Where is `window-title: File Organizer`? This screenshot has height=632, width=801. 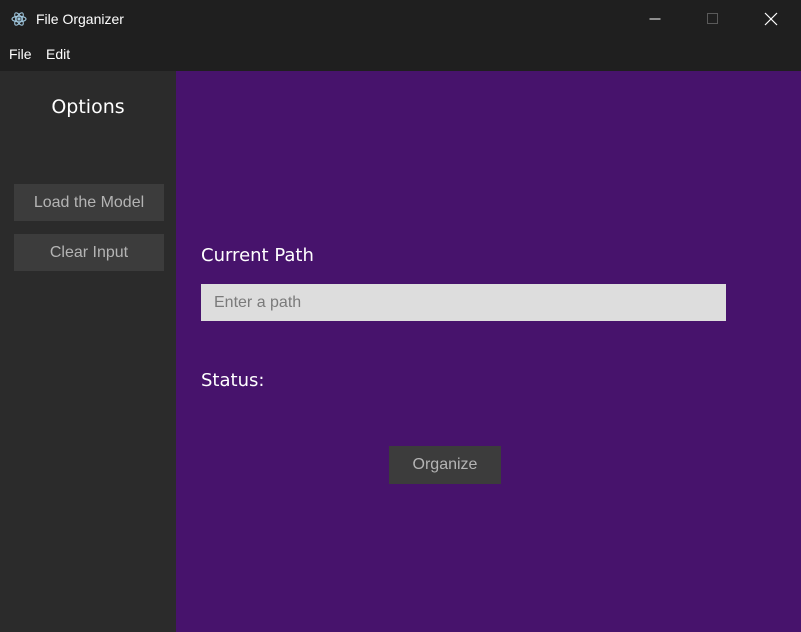
window-title: File Organizer is located at coordinates (80, 19).